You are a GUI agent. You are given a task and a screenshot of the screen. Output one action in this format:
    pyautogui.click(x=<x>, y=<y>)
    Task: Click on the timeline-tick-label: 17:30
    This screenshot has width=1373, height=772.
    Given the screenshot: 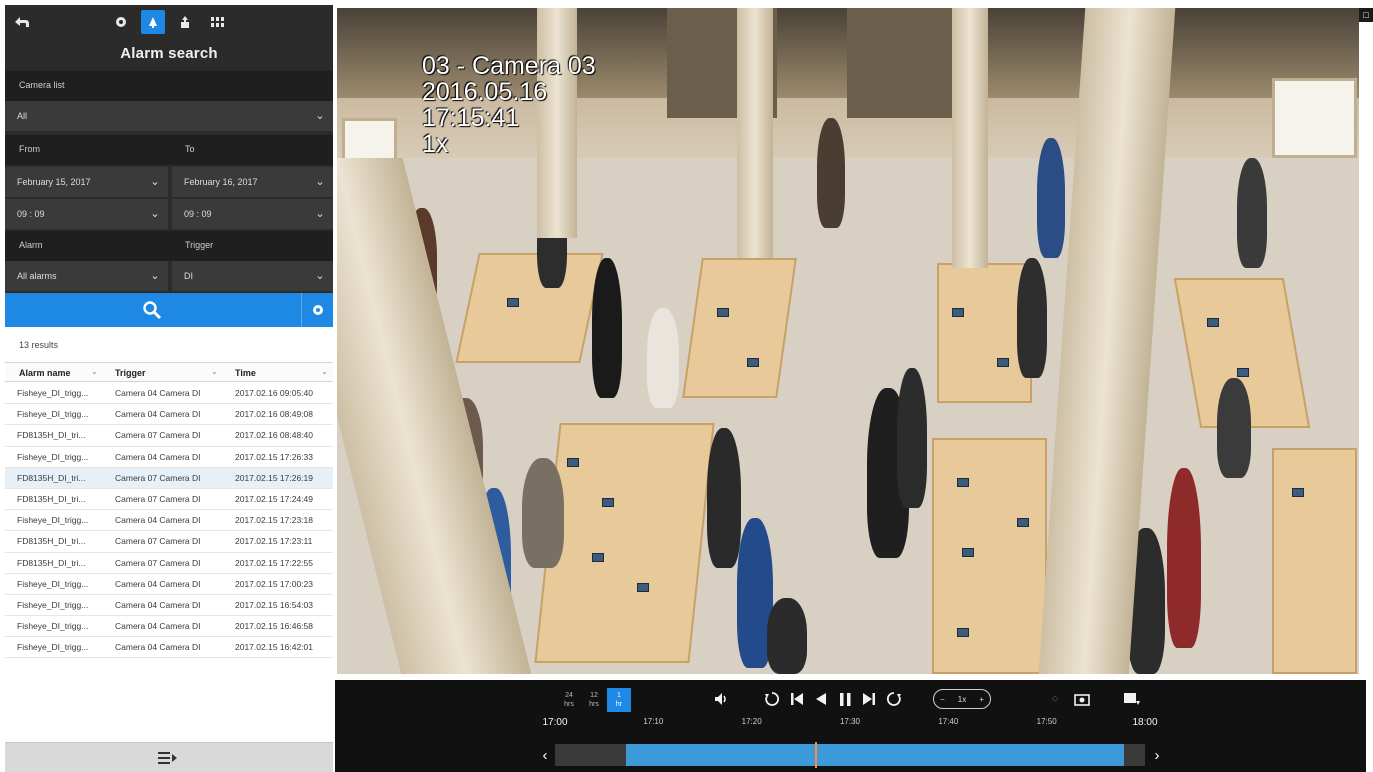 What is the action you would take?
    pyautogui.click(x=850, y=721)
    